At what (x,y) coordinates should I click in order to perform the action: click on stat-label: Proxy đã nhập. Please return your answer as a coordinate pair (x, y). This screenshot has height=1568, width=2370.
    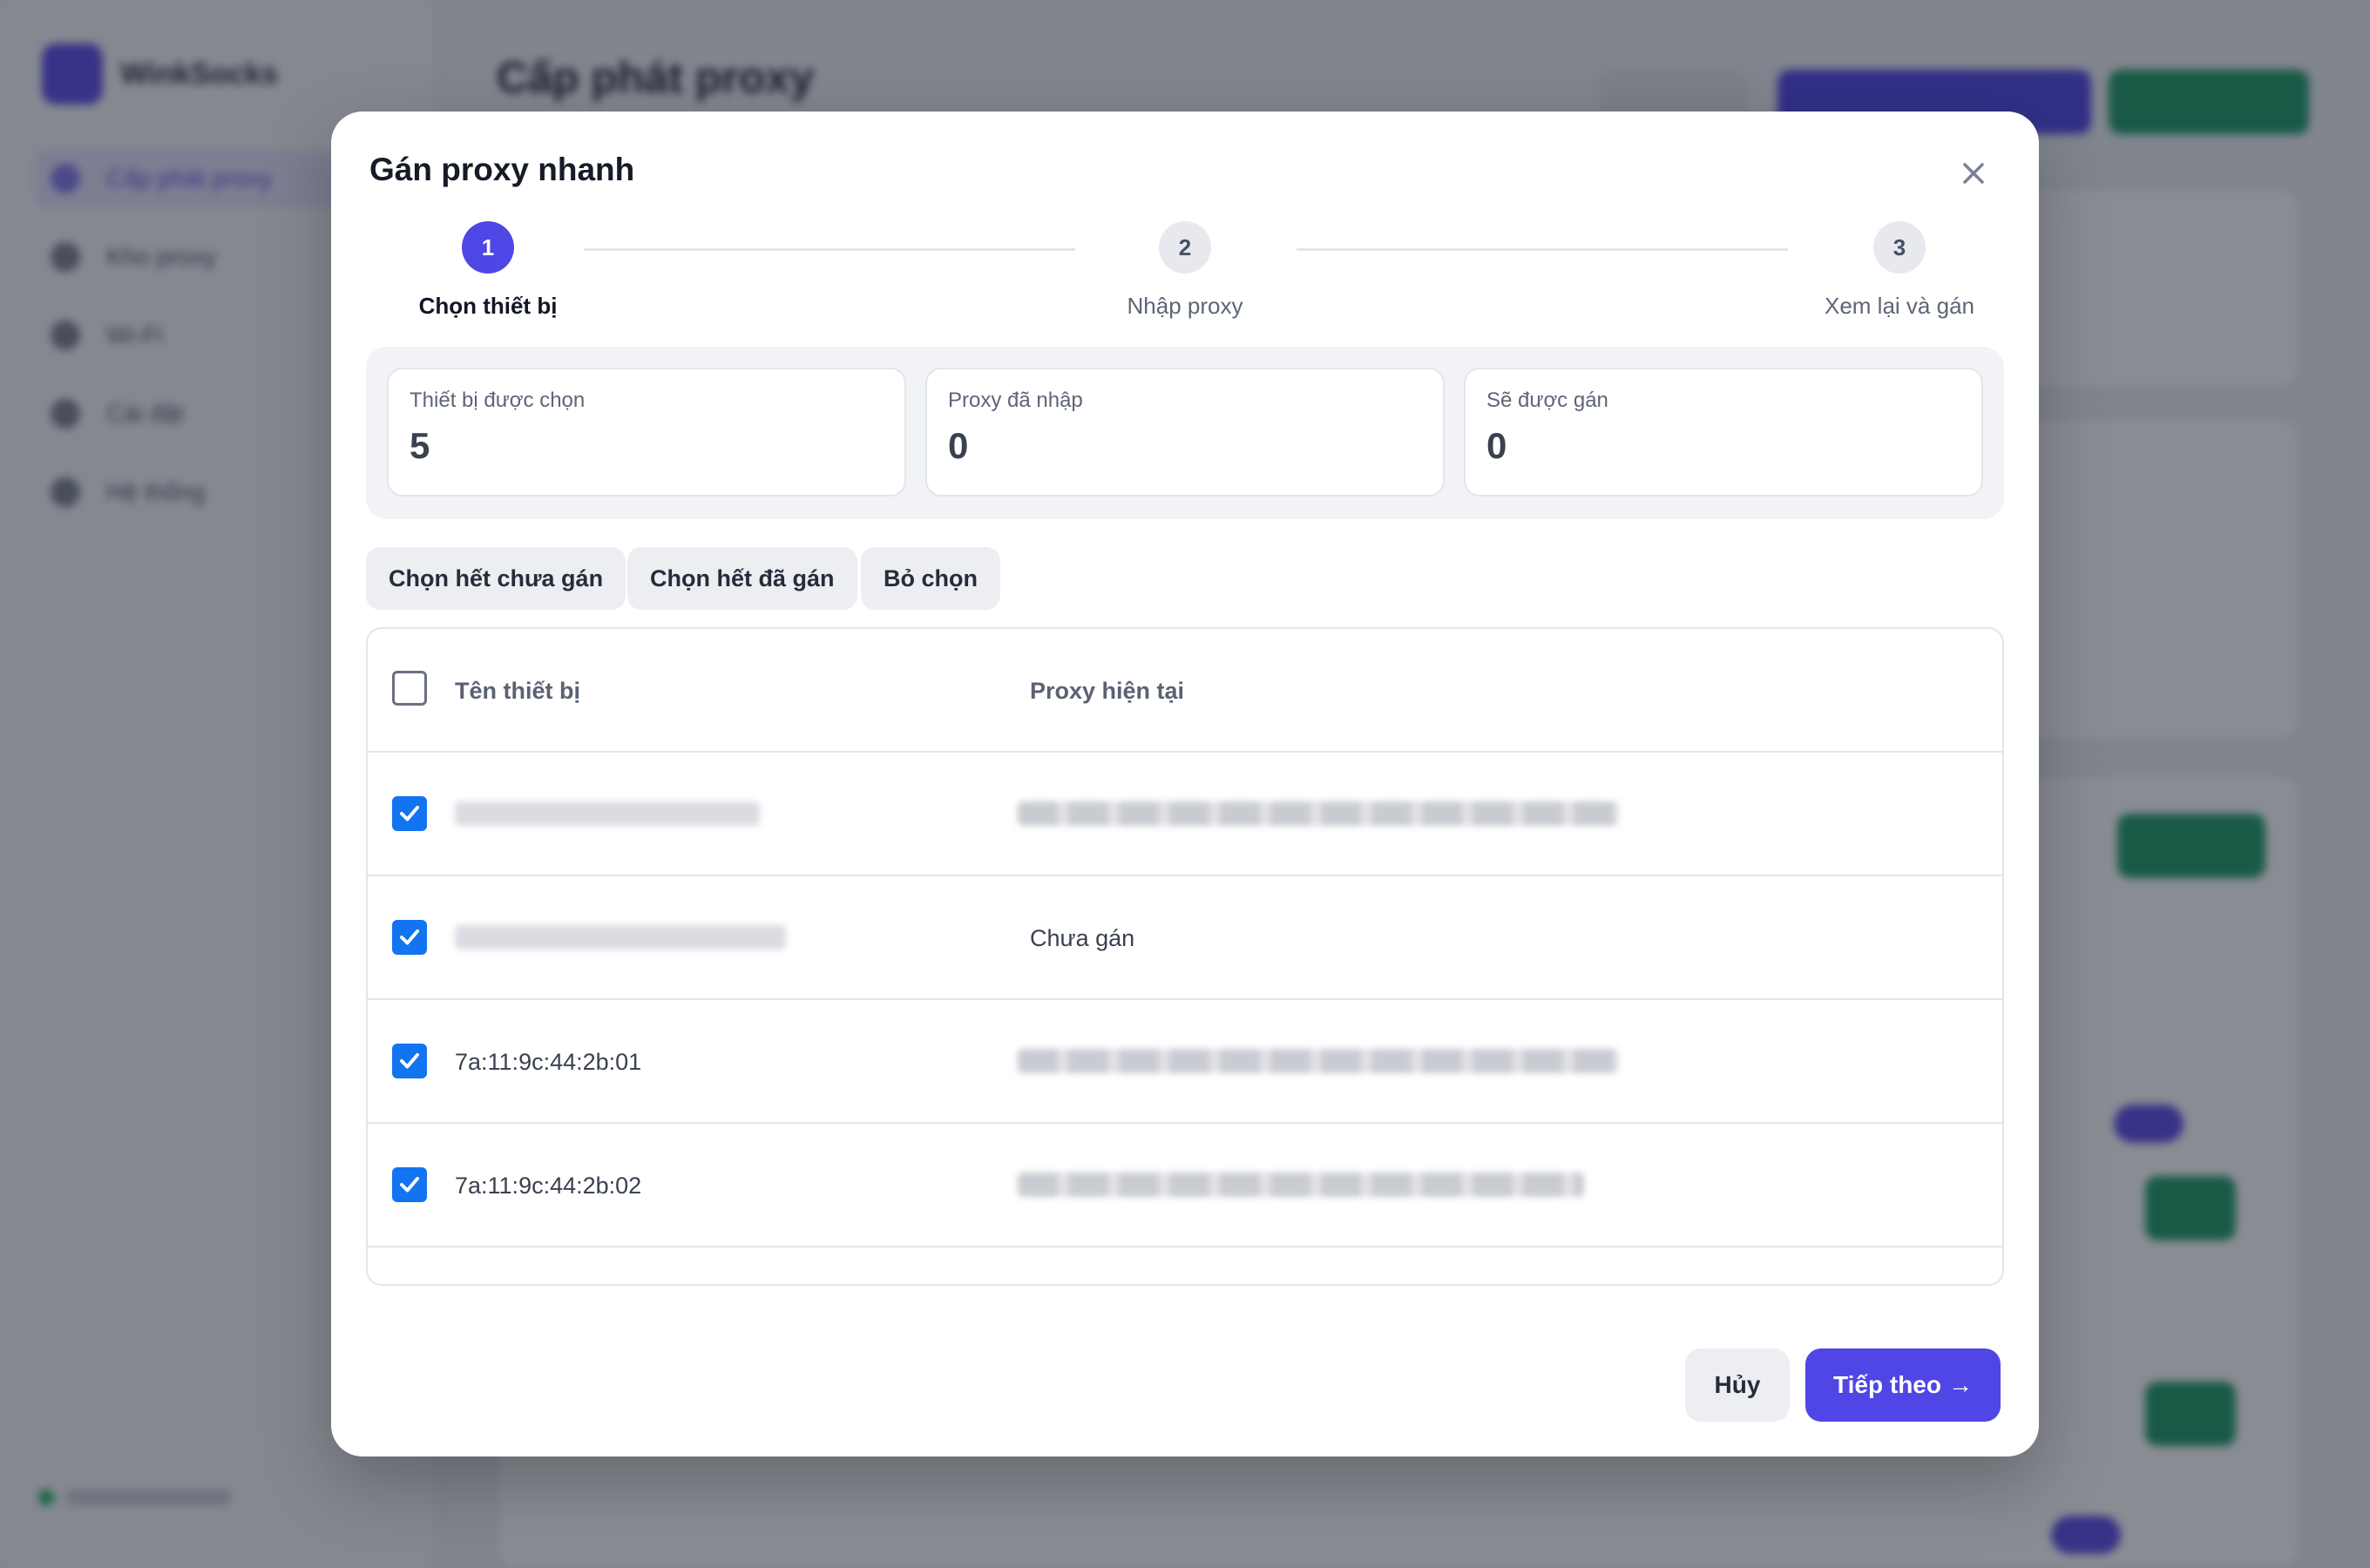
    Looking at the image, I should click on (1016, 400).